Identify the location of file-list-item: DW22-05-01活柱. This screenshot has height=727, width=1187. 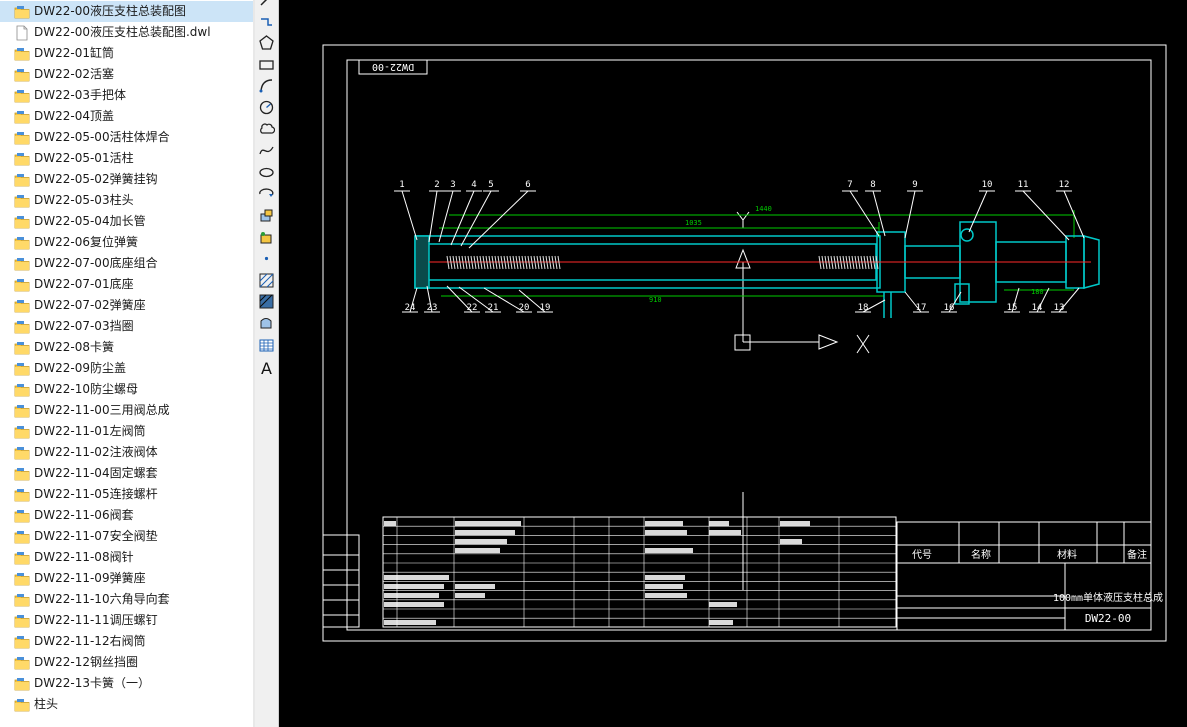
(127, 158).